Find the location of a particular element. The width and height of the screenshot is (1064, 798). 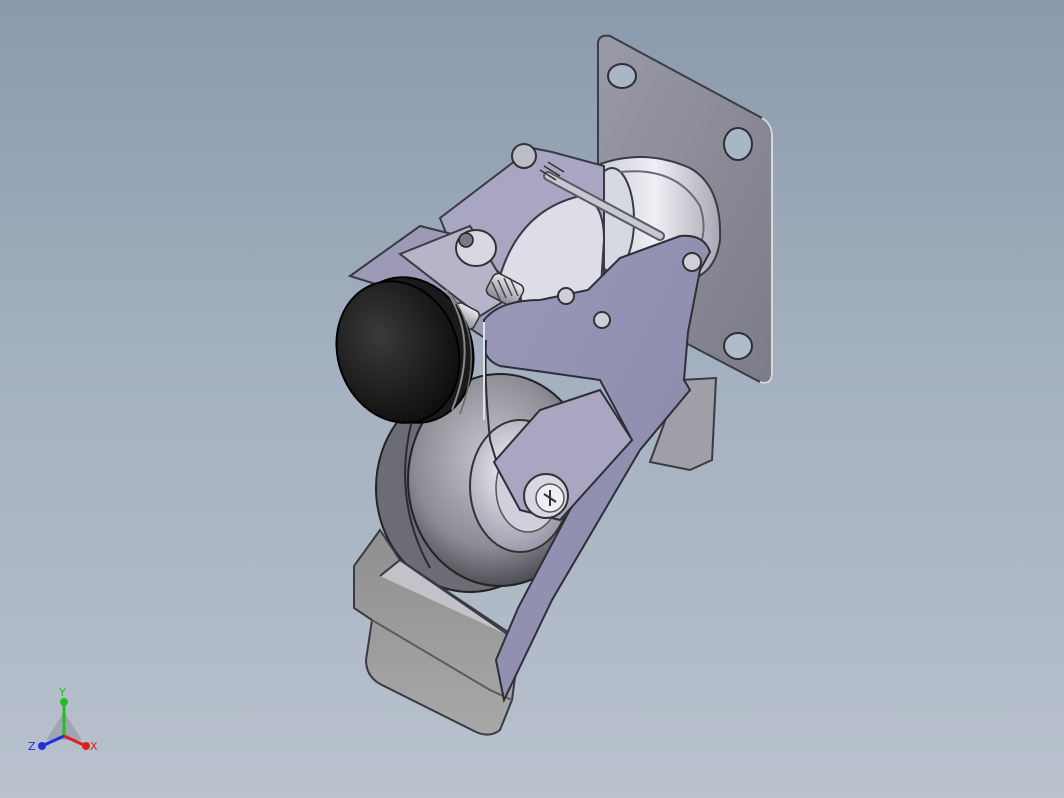

axle-bolt-icon is located at coordinates (546, 496).